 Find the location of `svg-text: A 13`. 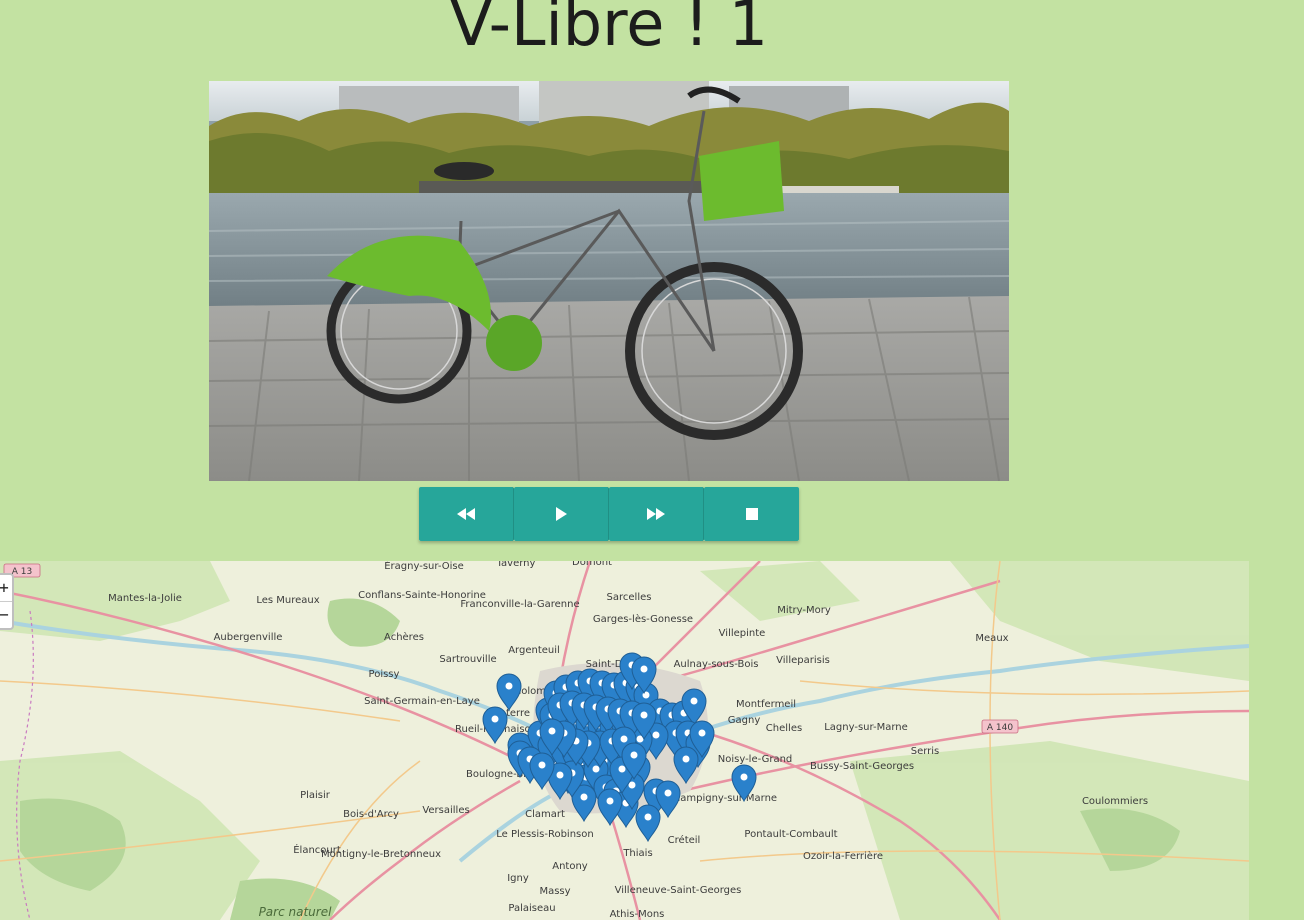

svg-text: A 13 is located at coordinates (22, 572).